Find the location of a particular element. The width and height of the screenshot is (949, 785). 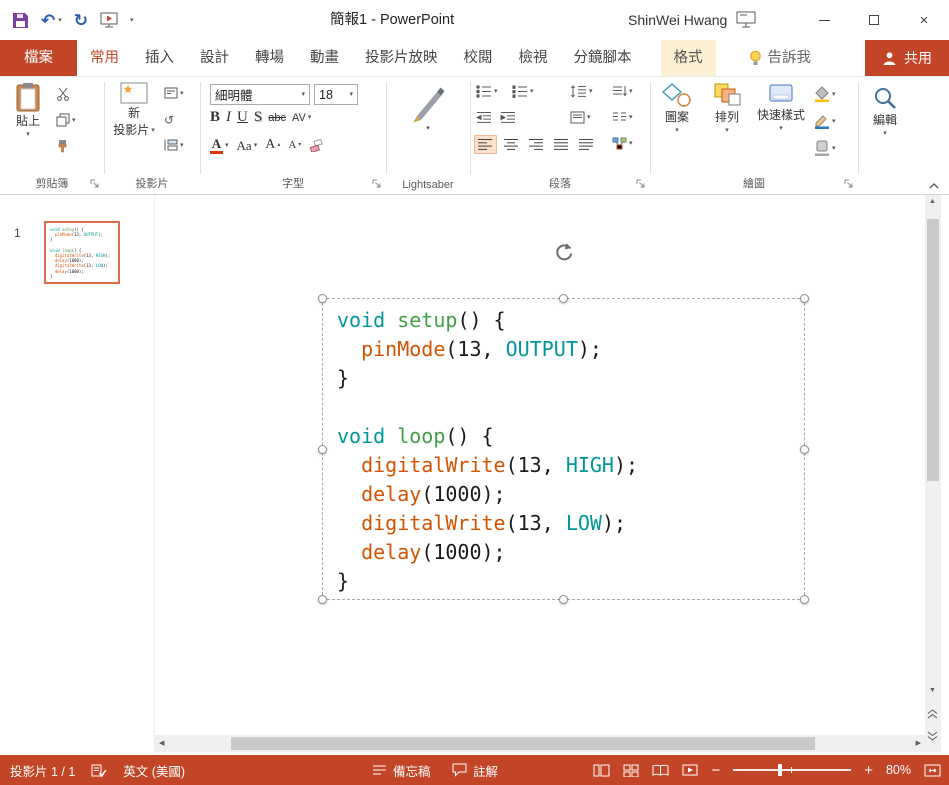

bullets-button: ▾ is located at coordinates (487, 91).